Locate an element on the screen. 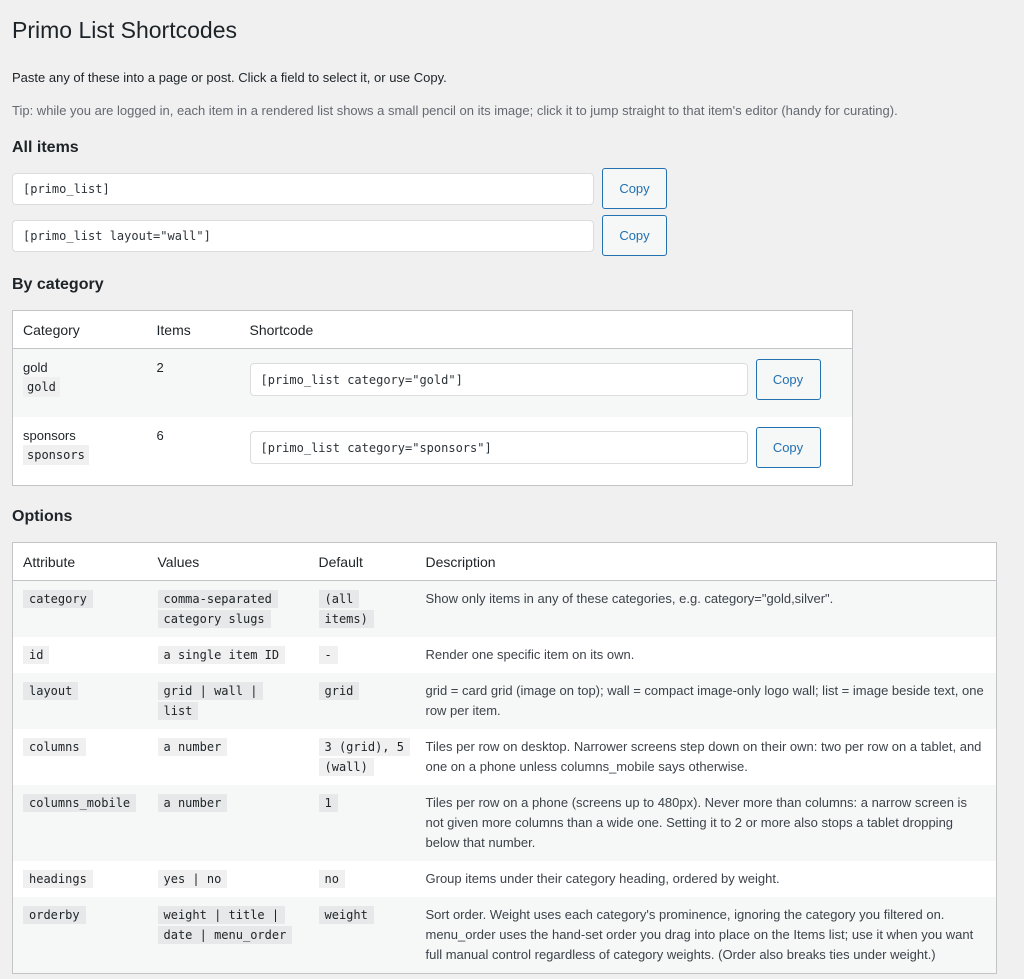 The width and height of the screenshot is (1024, 979). attribute-values: a single item ID is located at coordinates (221, 655).